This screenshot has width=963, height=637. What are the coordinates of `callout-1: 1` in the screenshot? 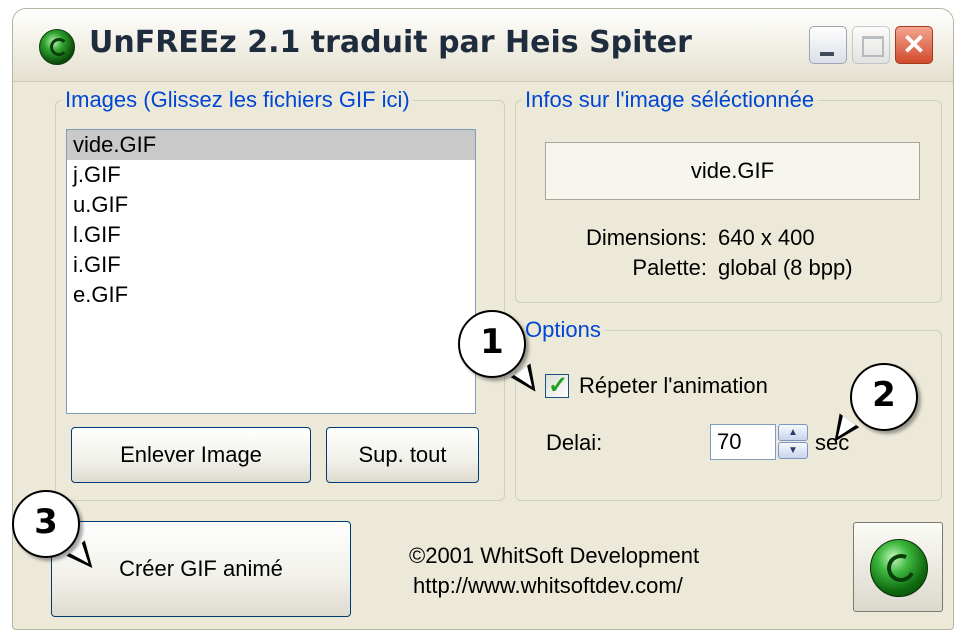 It's located at (492, 344).